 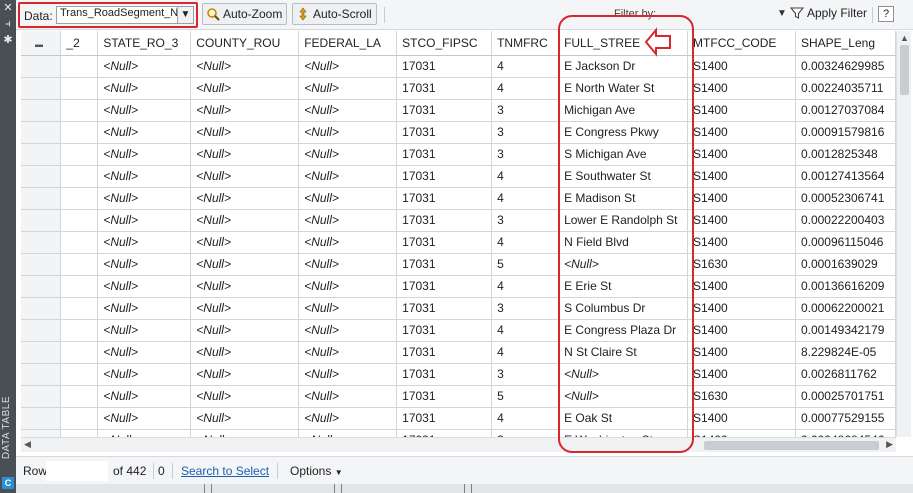 What do you see at coordinates (828, 13) in the screenshot?
I see `apply-filter-button: Apply Filter` at bounding box center [828, 13].